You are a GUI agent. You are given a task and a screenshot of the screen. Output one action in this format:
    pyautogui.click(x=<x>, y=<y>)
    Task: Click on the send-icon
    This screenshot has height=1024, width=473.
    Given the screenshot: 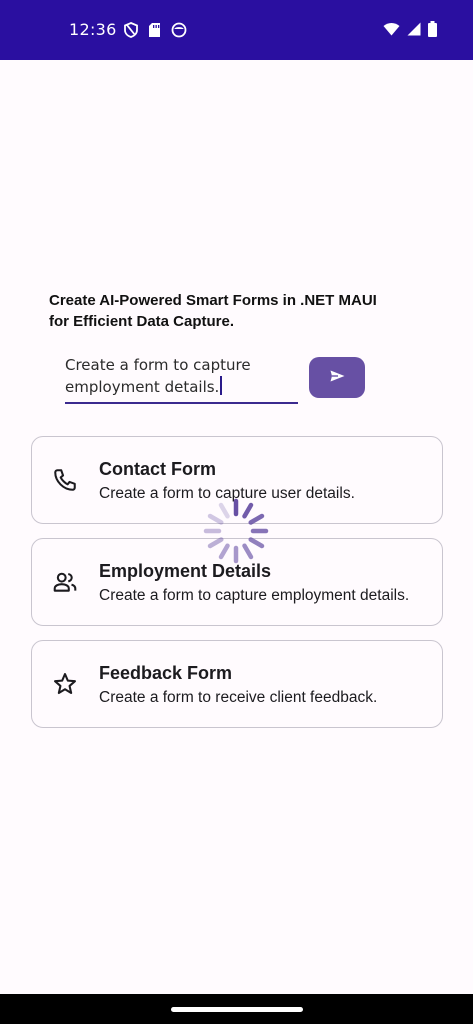 What is the action you would take?
    pyautogui.click(x=337, y=378)
    